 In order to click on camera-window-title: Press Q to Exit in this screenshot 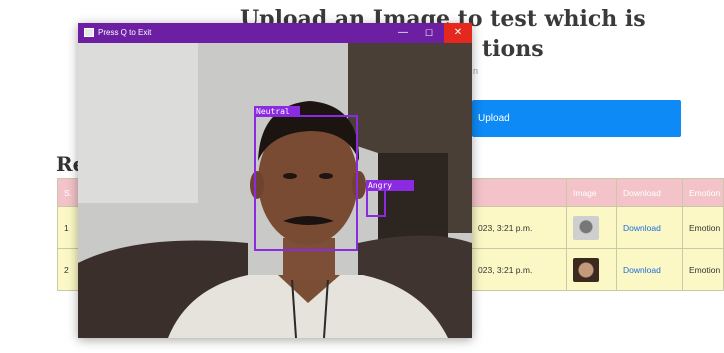, I will do `click(125, 32)`.